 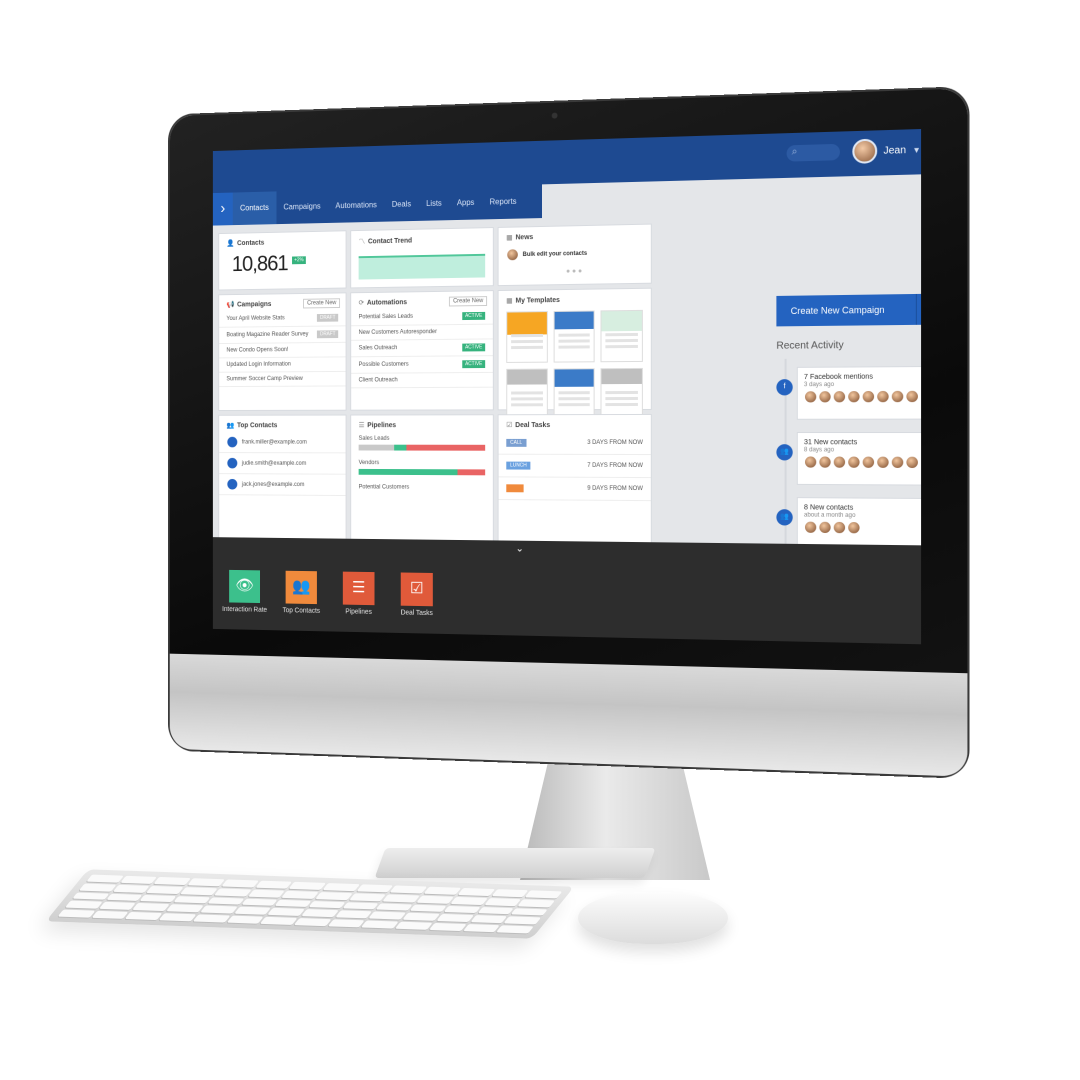 I want to click on templates-card: ▦ My Templates, so click(x=575, y=349).